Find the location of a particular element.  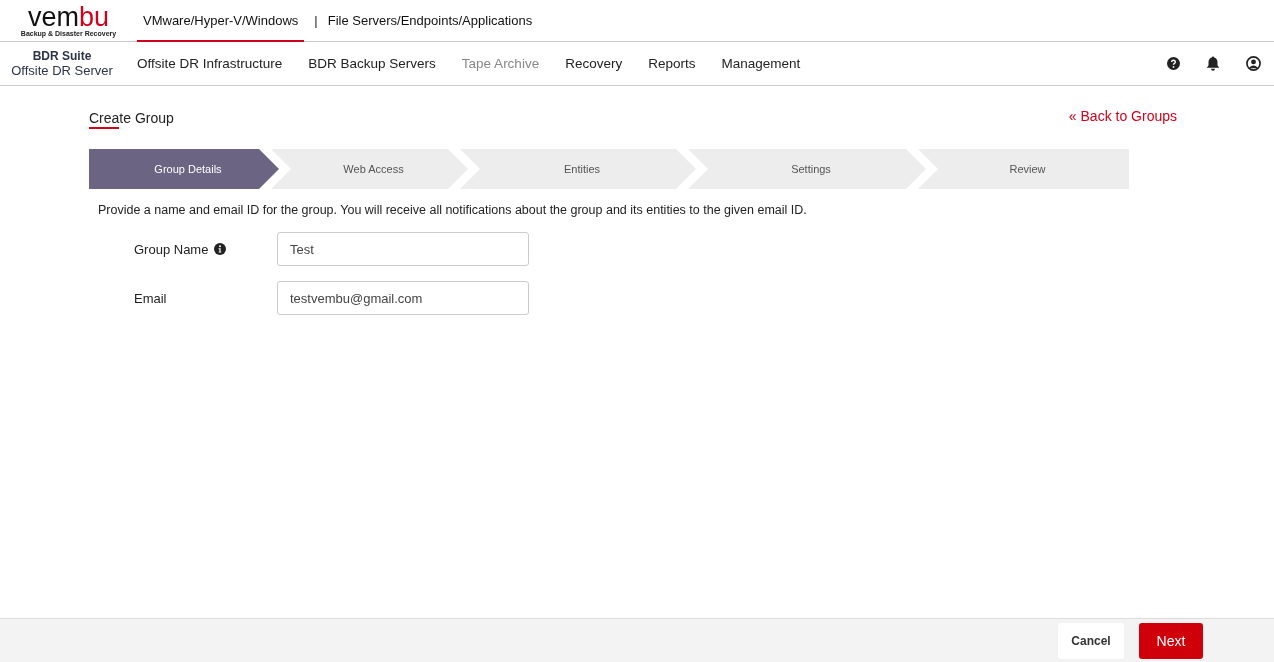

field-label: Email is located at coordinates (150, 298).